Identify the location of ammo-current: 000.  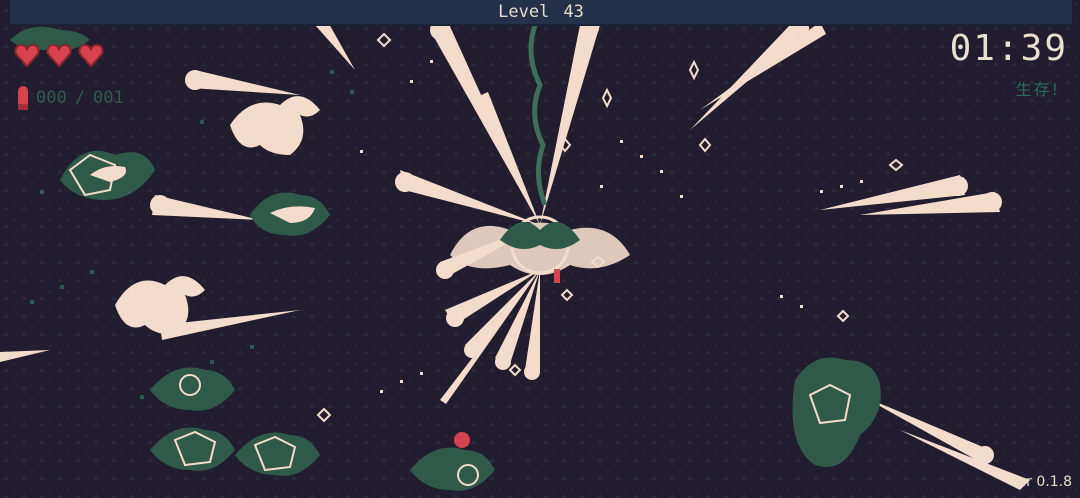
(51, 98).